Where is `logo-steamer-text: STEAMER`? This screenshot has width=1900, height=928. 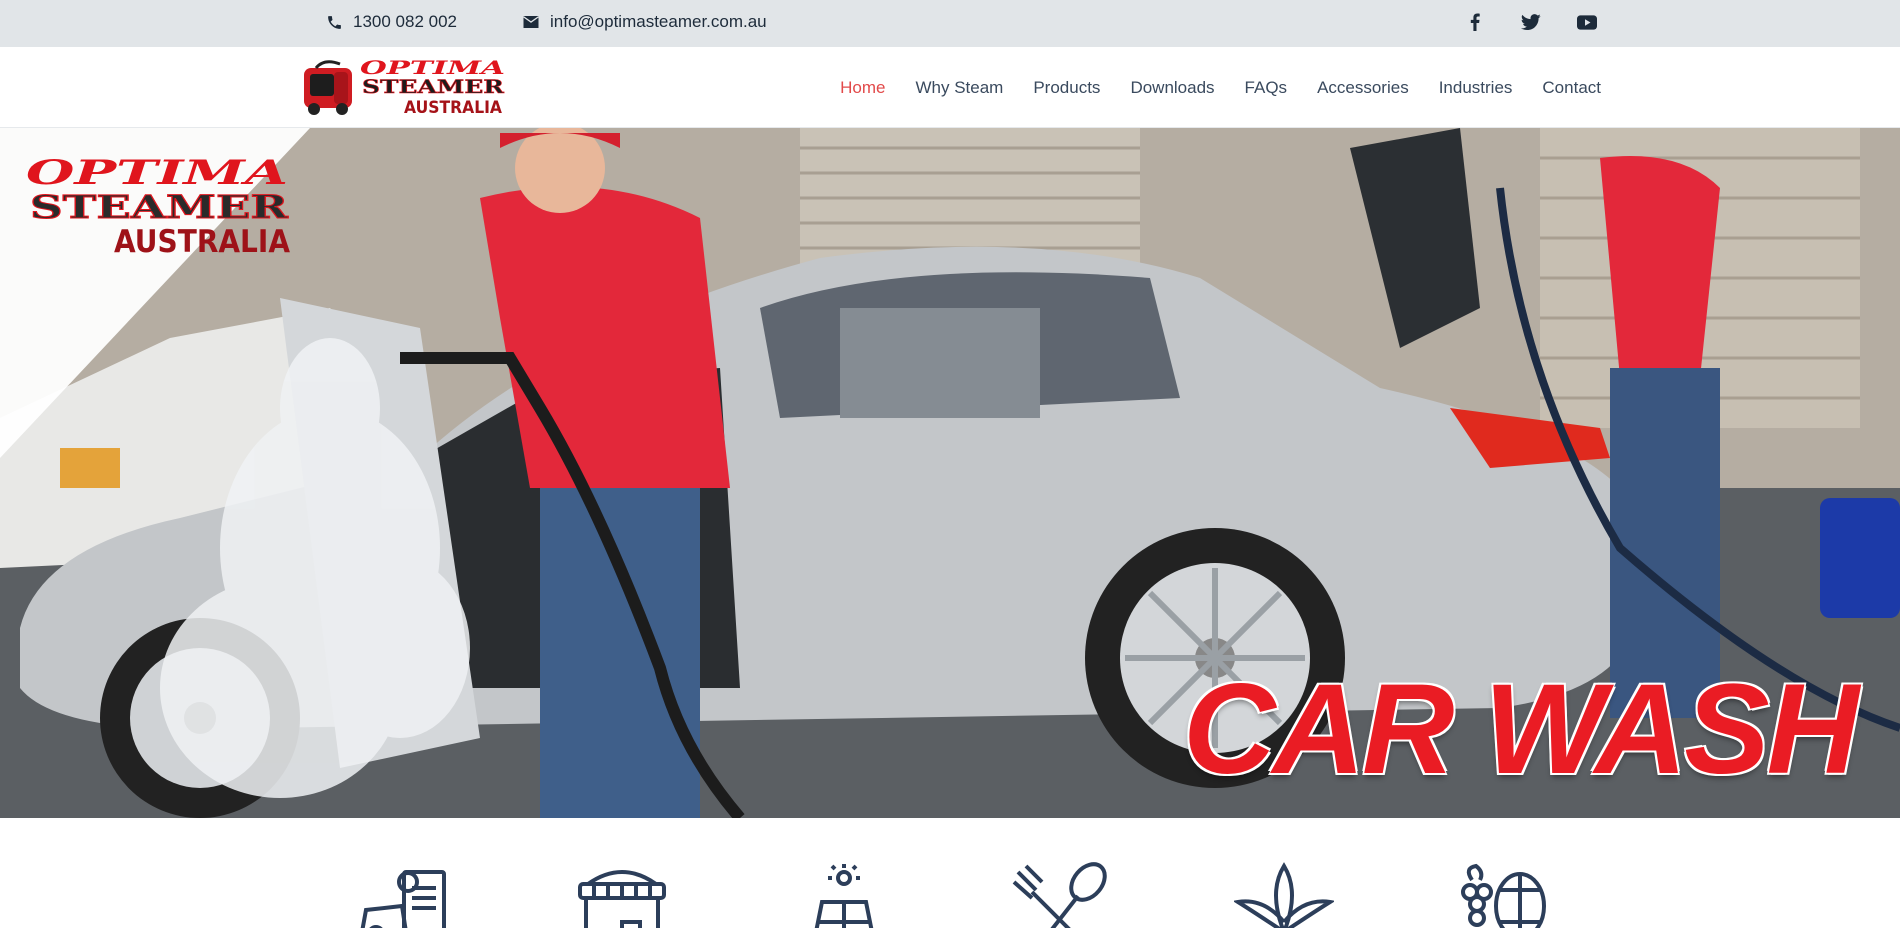 logo-steamer-text: STEAMER is located at coordinates (433, 87).